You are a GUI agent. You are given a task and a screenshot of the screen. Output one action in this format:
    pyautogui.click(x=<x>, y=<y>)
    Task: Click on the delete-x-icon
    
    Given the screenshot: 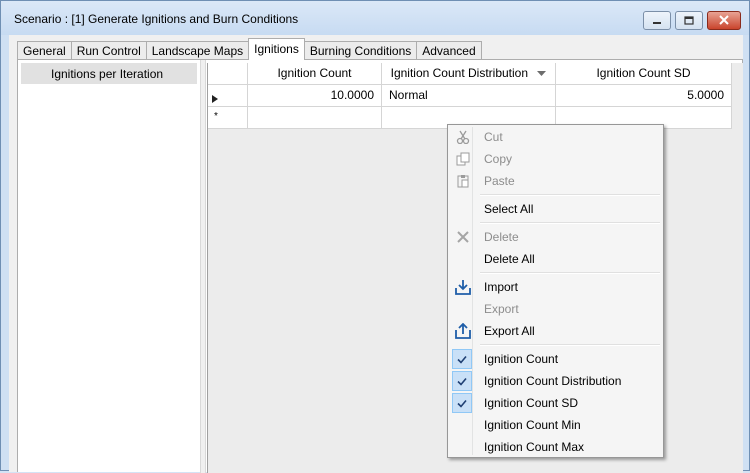 What is the action you would take?
    pyautogui.click(x=463, y=237)
    